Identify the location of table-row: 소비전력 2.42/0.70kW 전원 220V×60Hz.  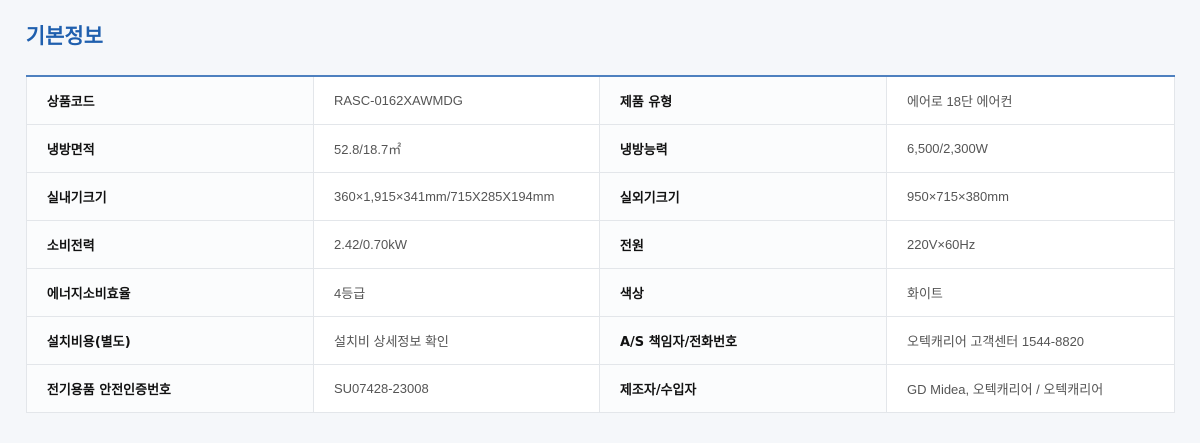
(600, 244).